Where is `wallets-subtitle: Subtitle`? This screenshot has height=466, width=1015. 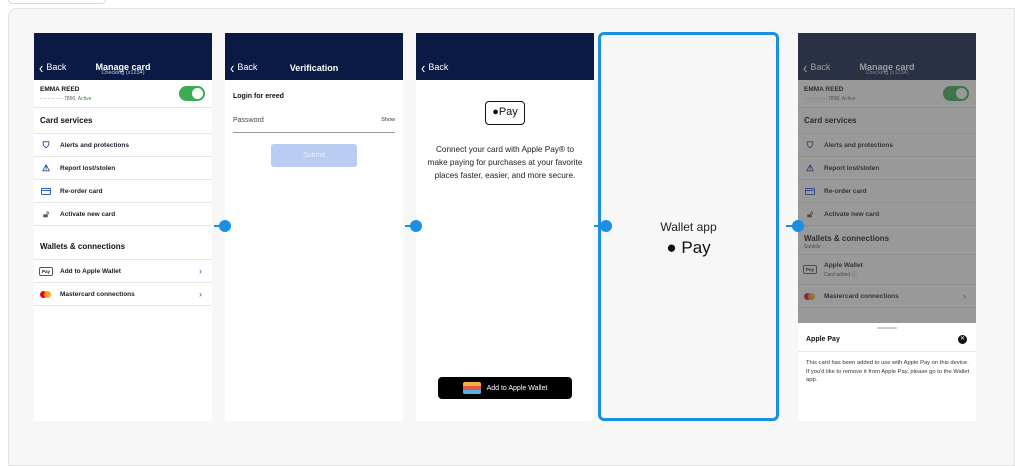
wallets-subtitle: Subtitle is located at coordinates (812, 247).